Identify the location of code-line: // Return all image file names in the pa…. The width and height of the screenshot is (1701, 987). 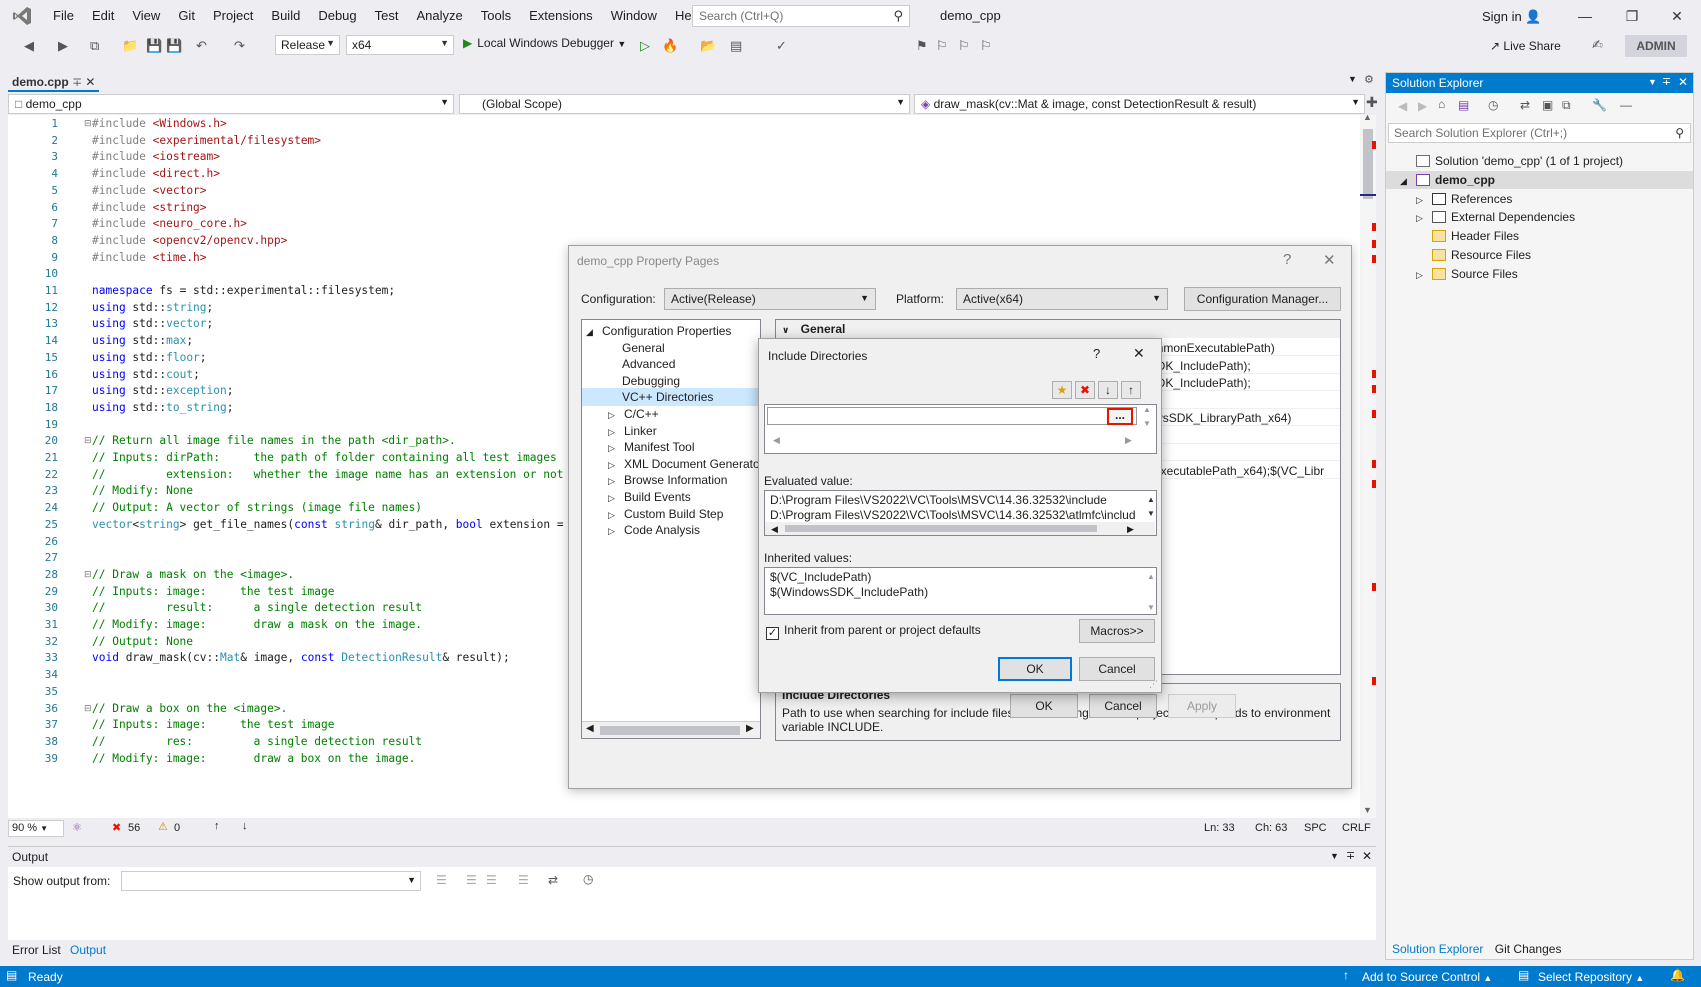
(274, 440).